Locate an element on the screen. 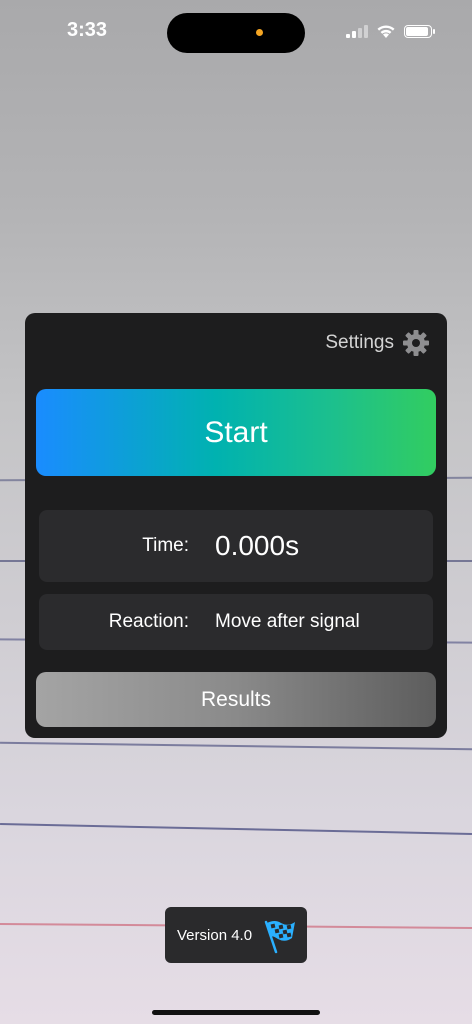 The height and width of the screenshot is (1024, 472). results-button: Results is located at coordinates (236, 699).